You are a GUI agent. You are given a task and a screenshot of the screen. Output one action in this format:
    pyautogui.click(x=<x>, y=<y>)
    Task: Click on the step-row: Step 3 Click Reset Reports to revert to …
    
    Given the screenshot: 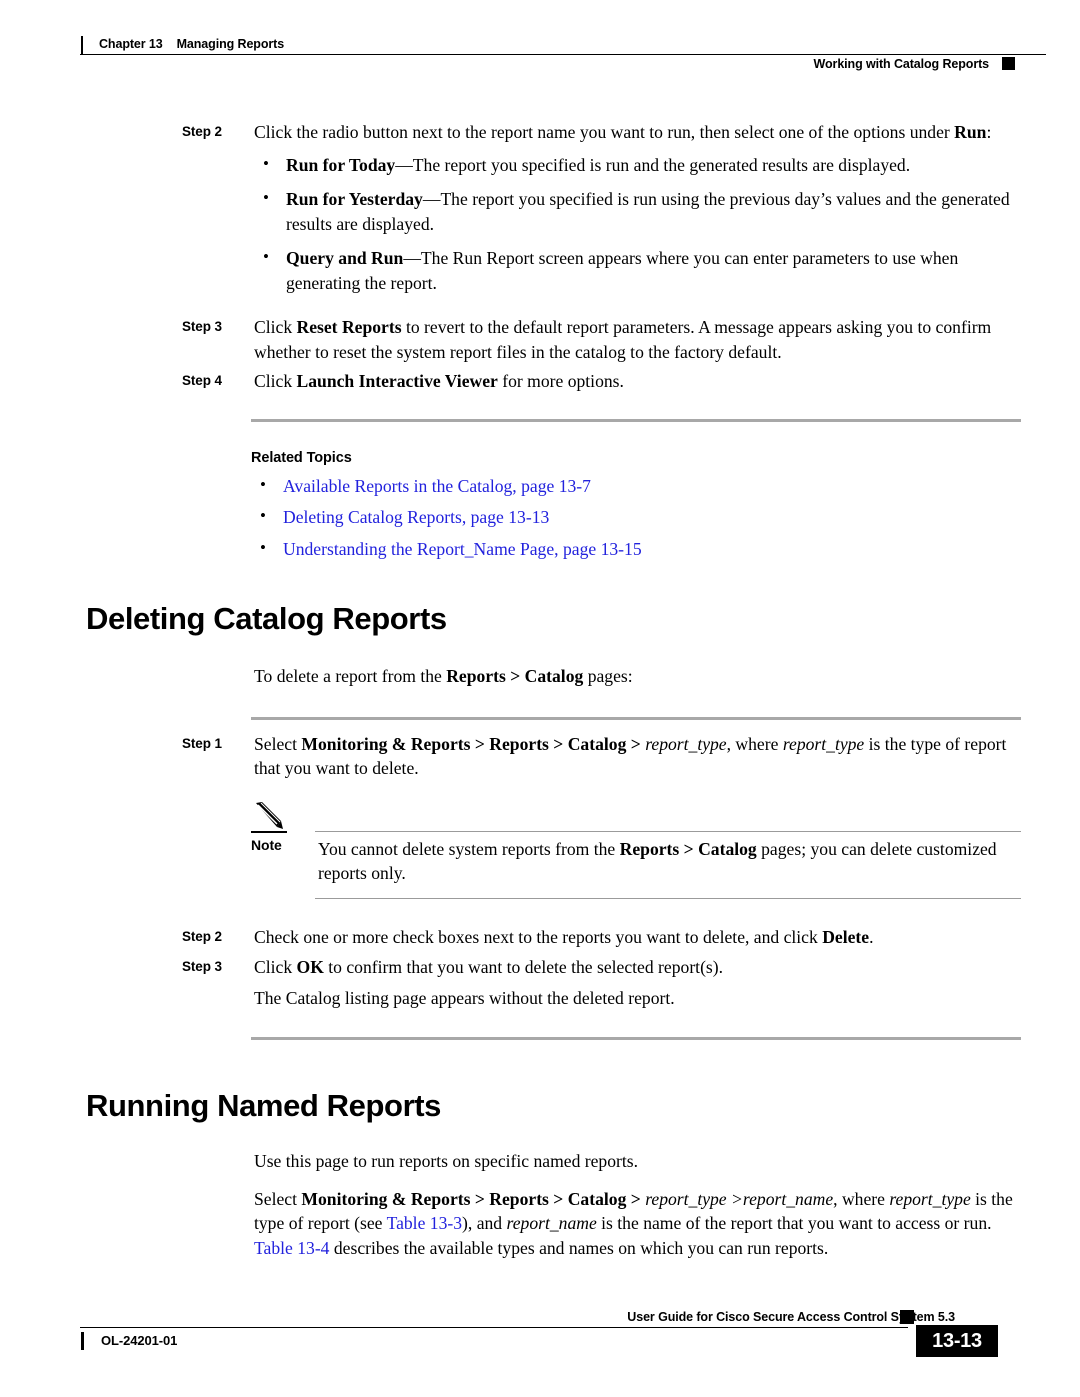 What is the action you would take?
    pyautogui.click(x=540, y=339)
    